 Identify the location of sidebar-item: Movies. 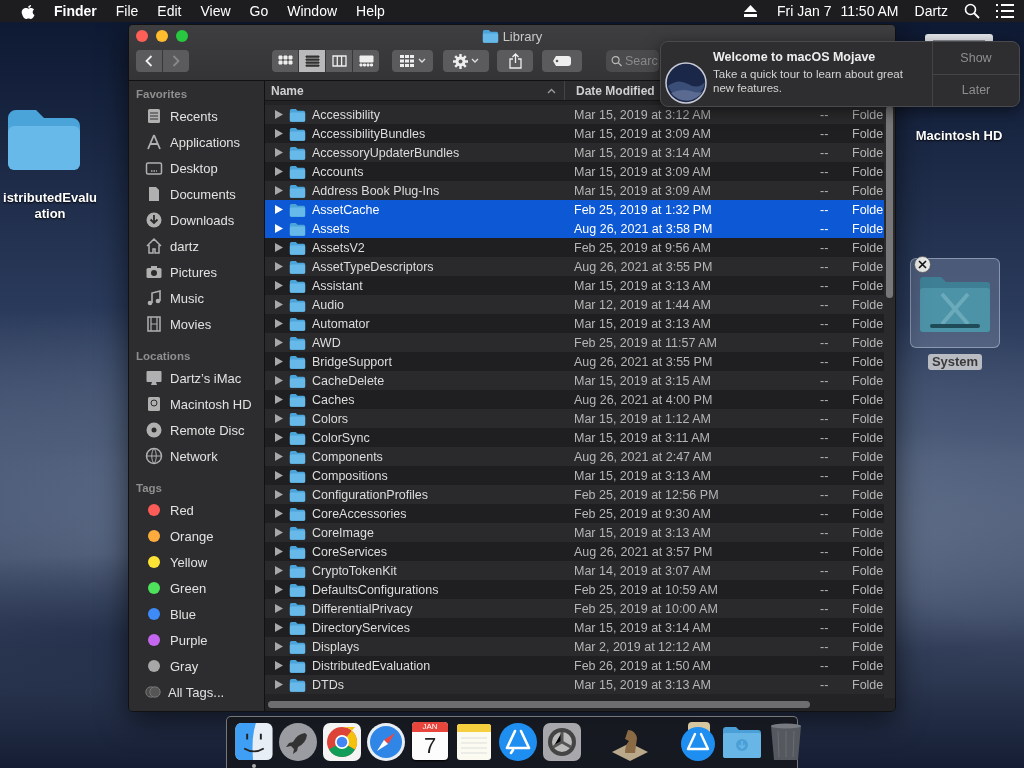
(191, 324).